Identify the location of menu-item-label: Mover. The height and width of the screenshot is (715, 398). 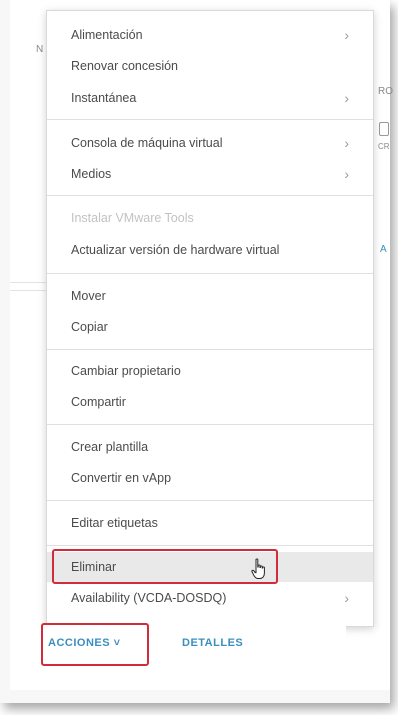
(88, 296).